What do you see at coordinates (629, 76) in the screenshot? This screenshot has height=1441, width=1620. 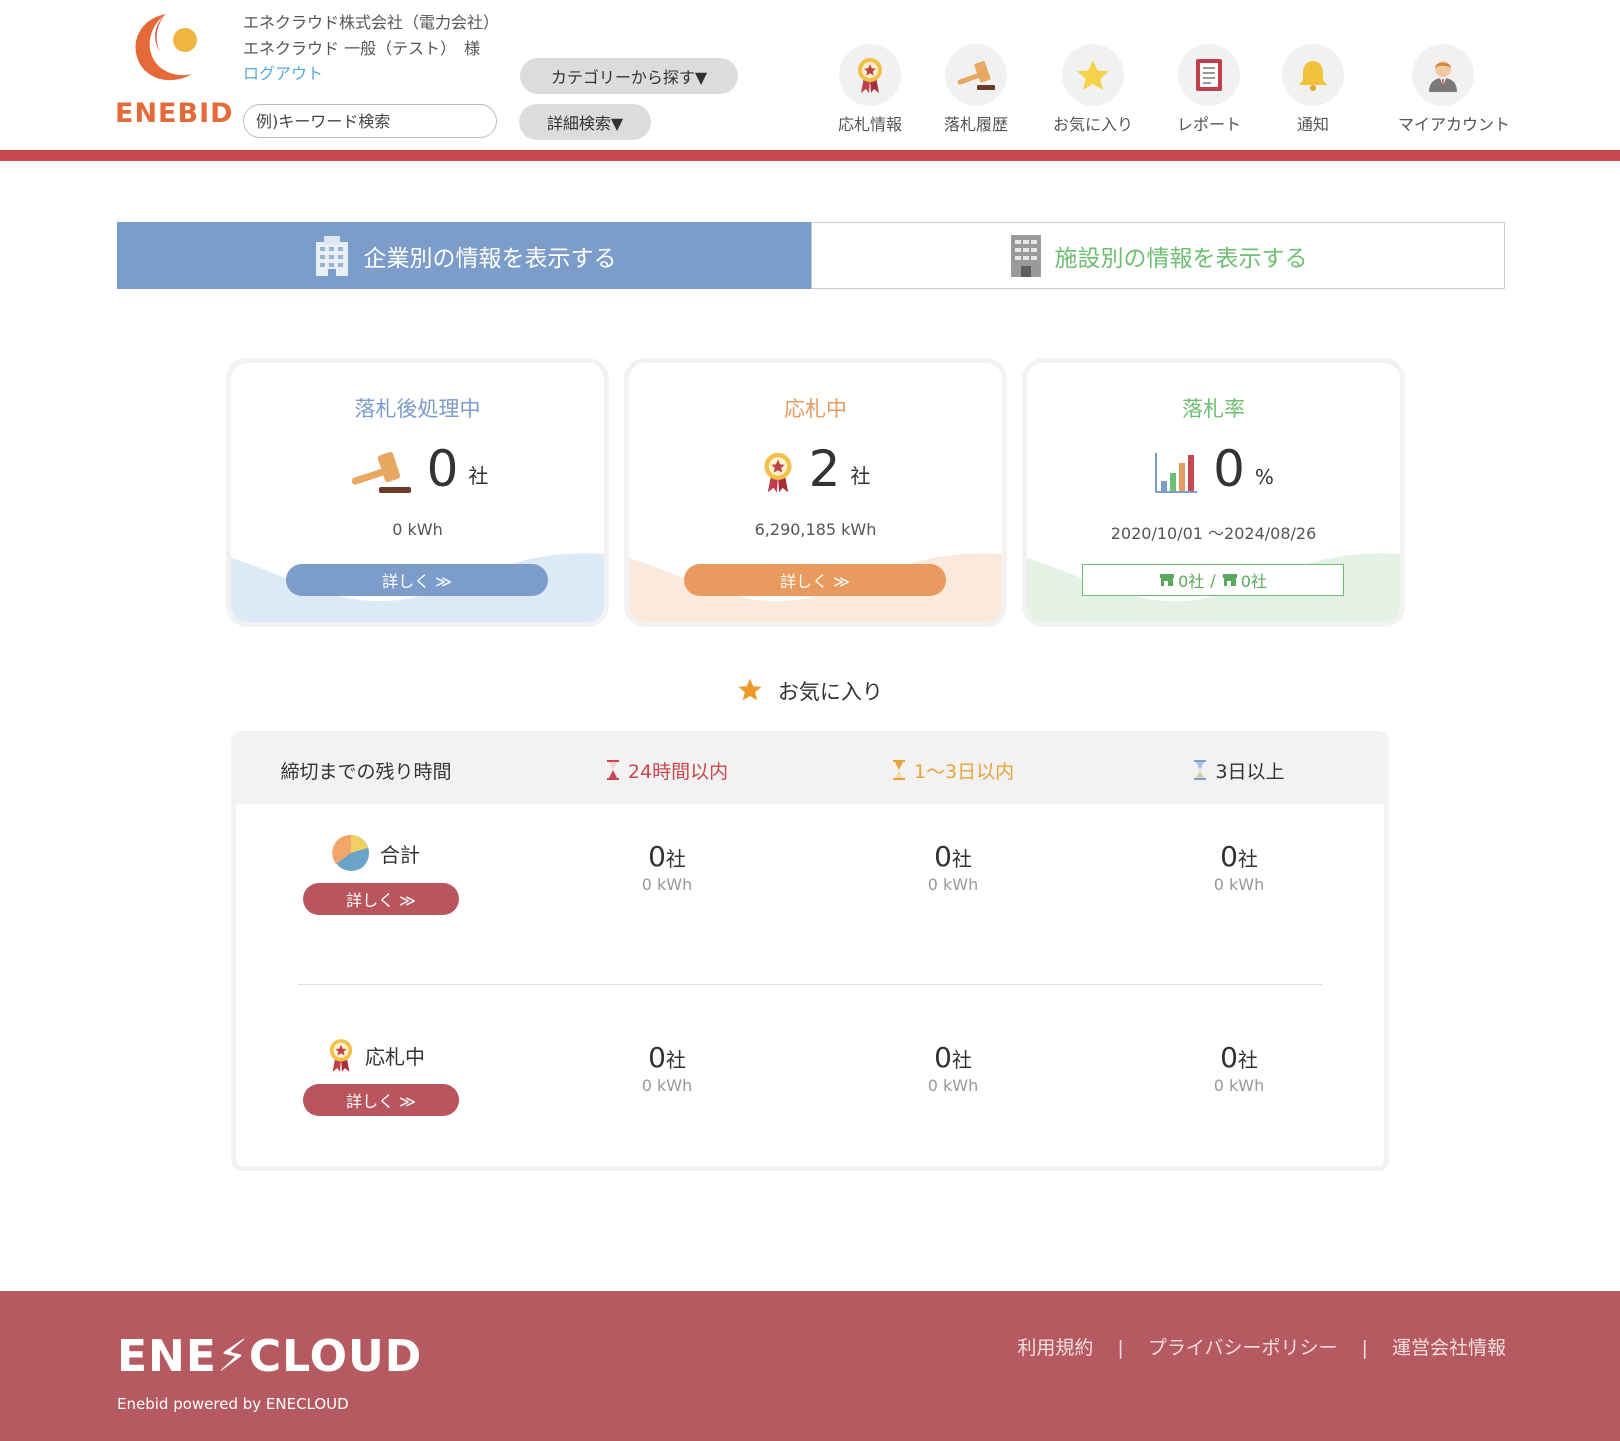 I see `category-search-button: カテゴリーから探す▼` at bounding box center [629, 76].